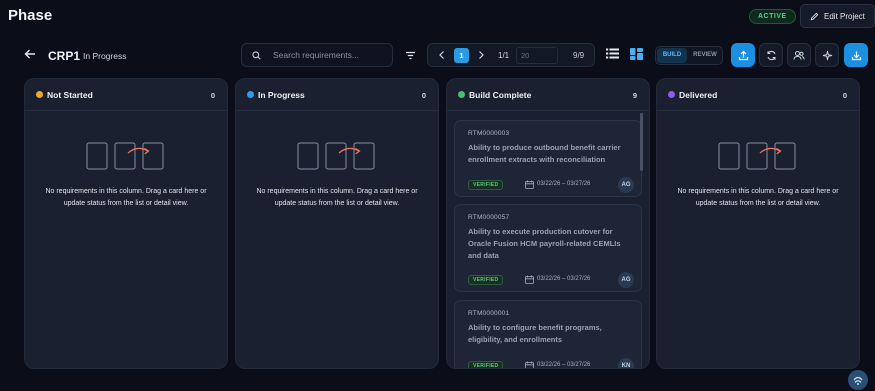 The height and width of the screenshot is (391, 875). Describe the element at coordinates (814, 16) in the screenshot. I see `edit-icon` at that location.